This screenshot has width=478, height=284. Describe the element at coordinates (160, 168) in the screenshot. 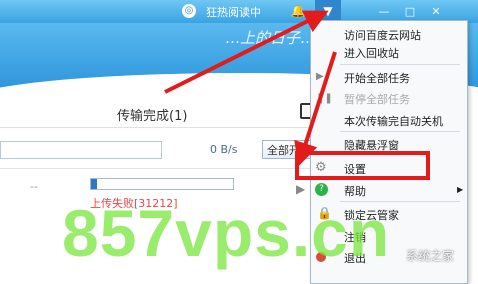

I see `row-divider` at that location.